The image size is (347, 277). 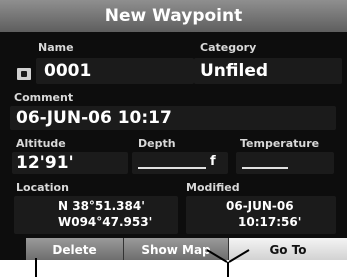 I want to click on temperature-blank-line, so click(x=265, y=168).